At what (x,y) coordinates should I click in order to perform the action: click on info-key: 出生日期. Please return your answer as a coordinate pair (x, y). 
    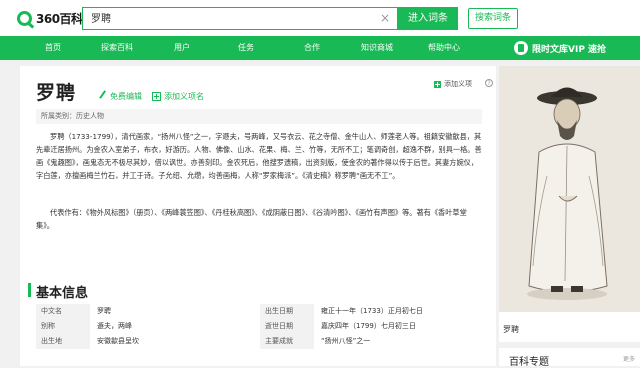
    Looking at the image, I should click on (287, 311).